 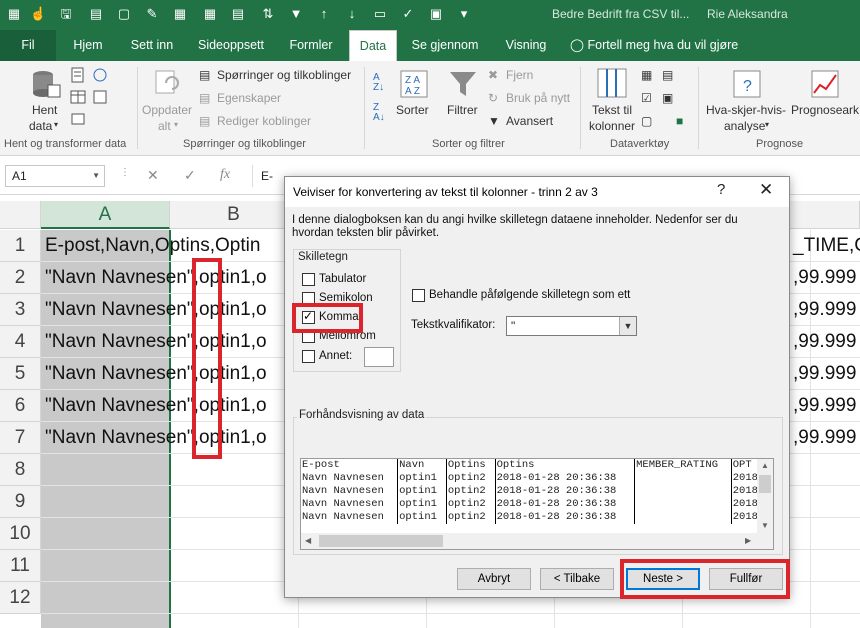 I want to click on cell-row7-right: ,99.999, so click(x=824, y=438).